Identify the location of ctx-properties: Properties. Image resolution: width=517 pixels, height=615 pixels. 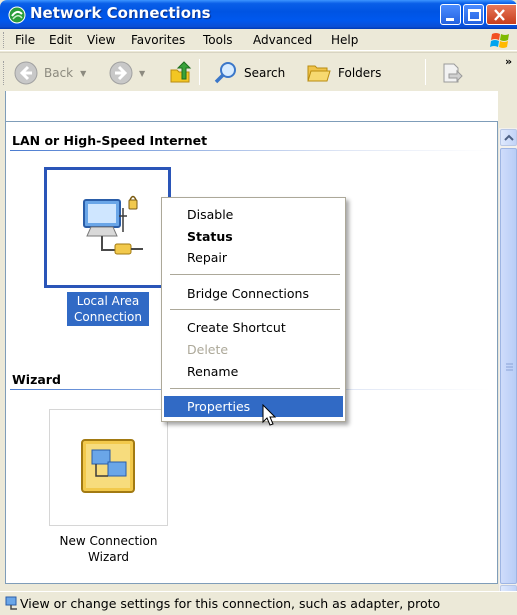
(253, 406).